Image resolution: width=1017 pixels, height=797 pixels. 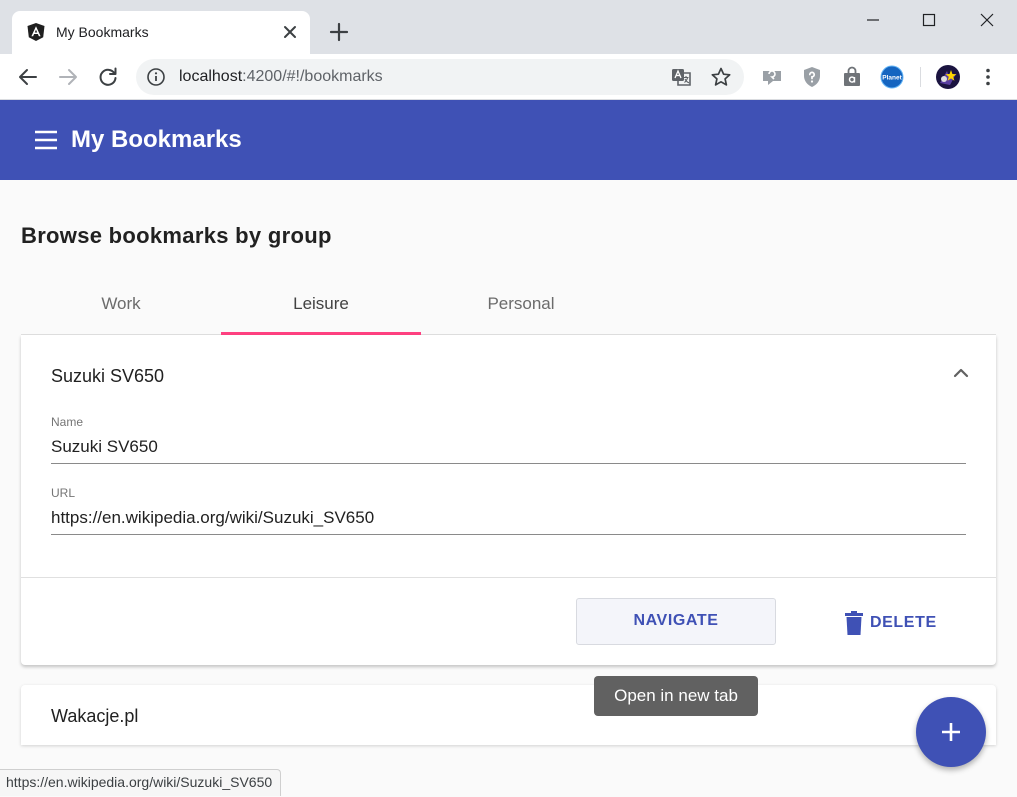 What do you see at coordinates (903, 622) in the screenshot?
I see `delete-button-label: DELETE` at bounding box center [903, 622].